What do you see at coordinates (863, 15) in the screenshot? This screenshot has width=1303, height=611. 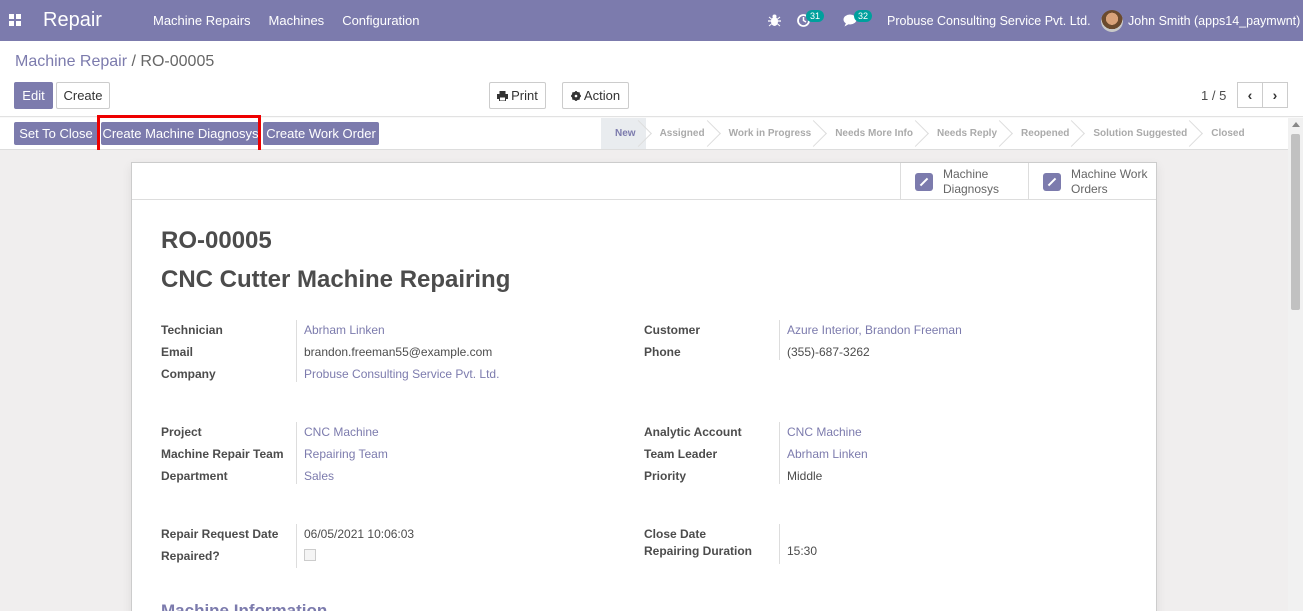 I see `messages-badge: 32` at bounding box center [863, 15].